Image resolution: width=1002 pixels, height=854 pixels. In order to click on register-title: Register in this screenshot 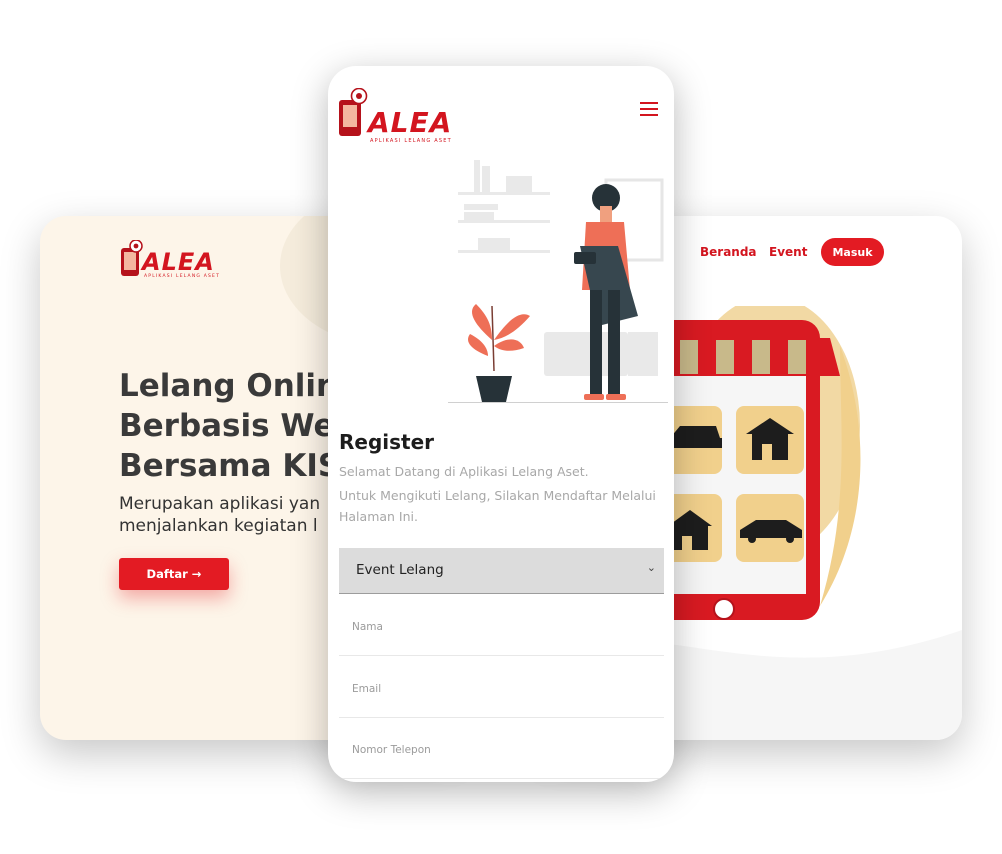, I will do `click(387, 442)`.